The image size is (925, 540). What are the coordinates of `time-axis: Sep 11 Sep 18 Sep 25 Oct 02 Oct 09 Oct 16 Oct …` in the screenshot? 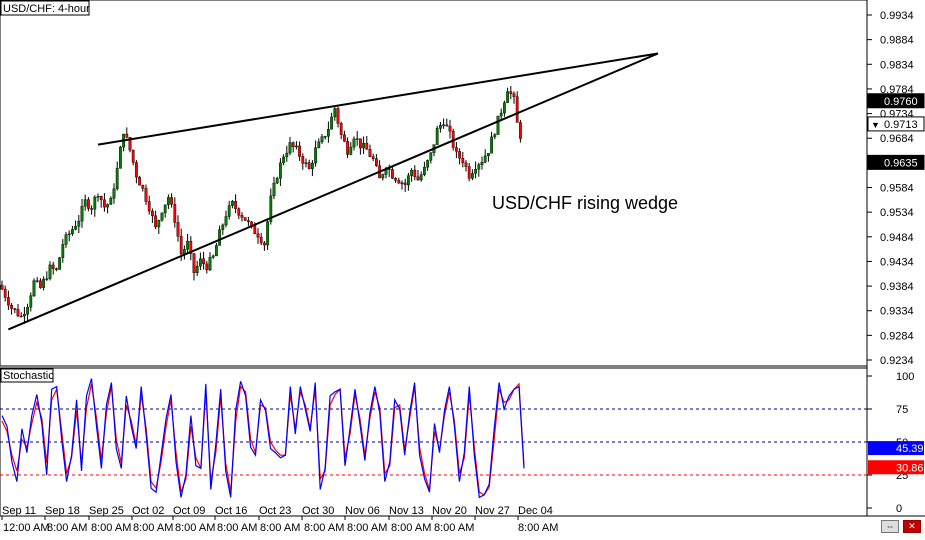 It's located at (279, 519).